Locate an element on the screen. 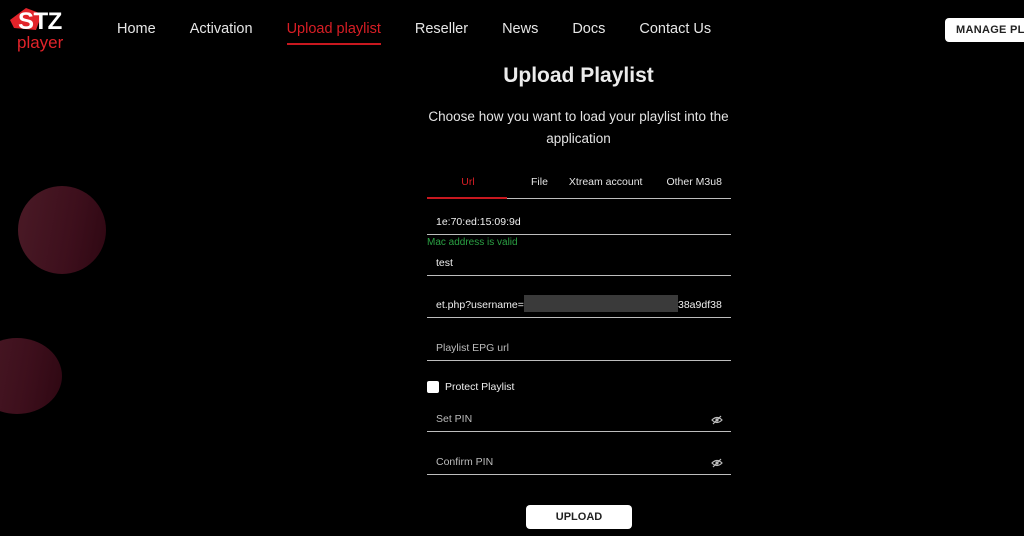  manage-playlist-button: MANAGE PLAYLIST is located at coordinates (984, 30).